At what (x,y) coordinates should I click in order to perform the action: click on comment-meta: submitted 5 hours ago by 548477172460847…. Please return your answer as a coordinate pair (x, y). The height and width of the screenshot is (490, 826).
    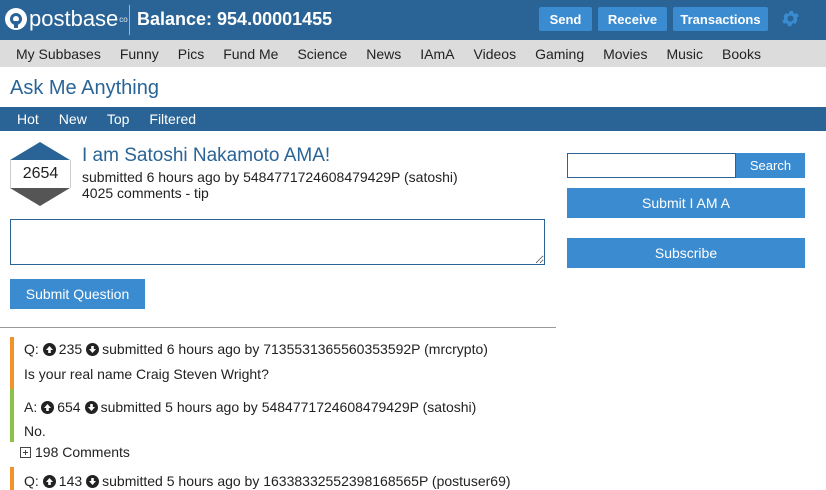
    Looking at the image, I should click on (288, 407).